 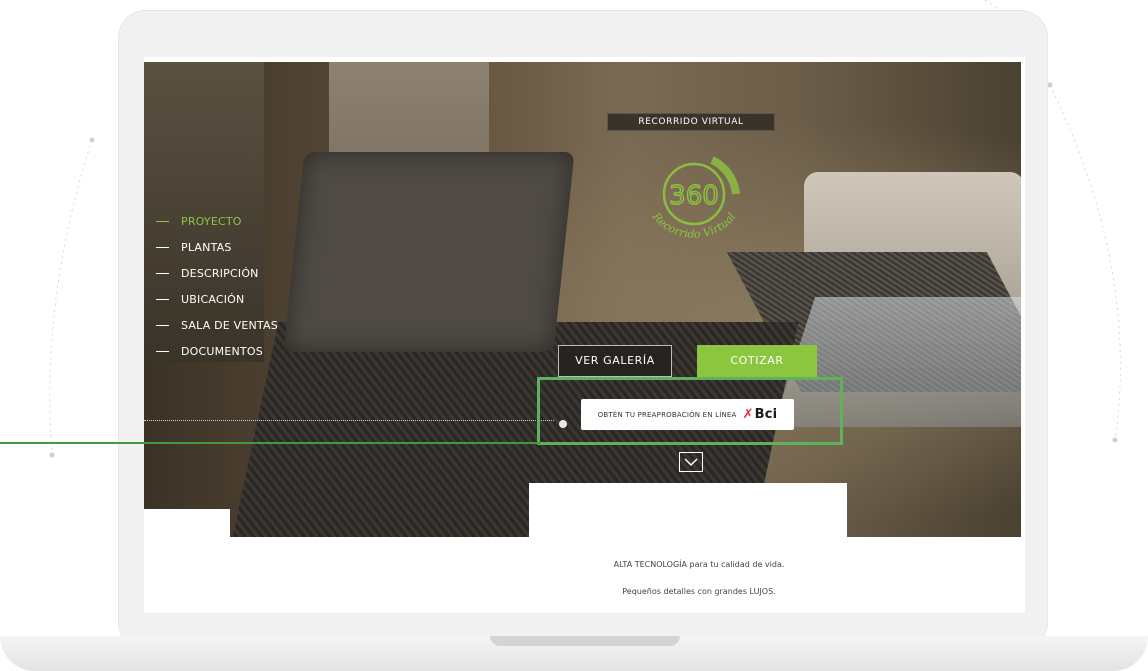 What do you see at coordinates (694, 196) in the screenshot?
I see `360-number: 360` at bounding box center [694, 196].